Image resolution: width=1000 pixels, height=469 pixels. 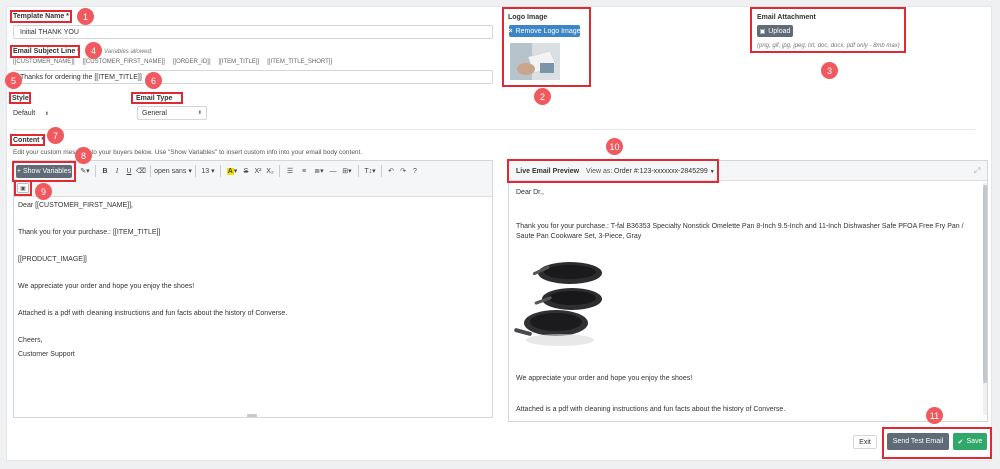 What do you see at coordinates (613, 171) in the screenshot?
I see `highlight-preview-header` at bounding box center [613, 171].